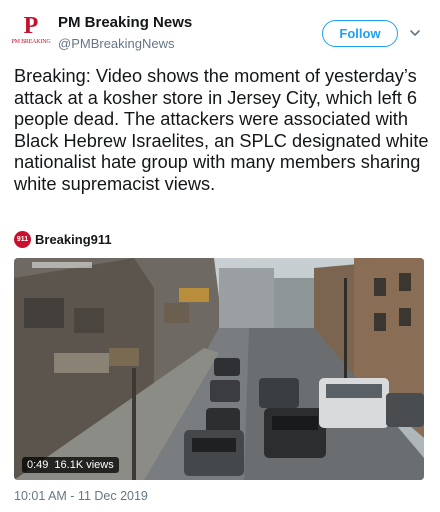 The image size is (440, 512). What do you see at coordinates (360, 33) in the screenshot?
I see `follow-button: Follow` at bounding box center [360, 33].